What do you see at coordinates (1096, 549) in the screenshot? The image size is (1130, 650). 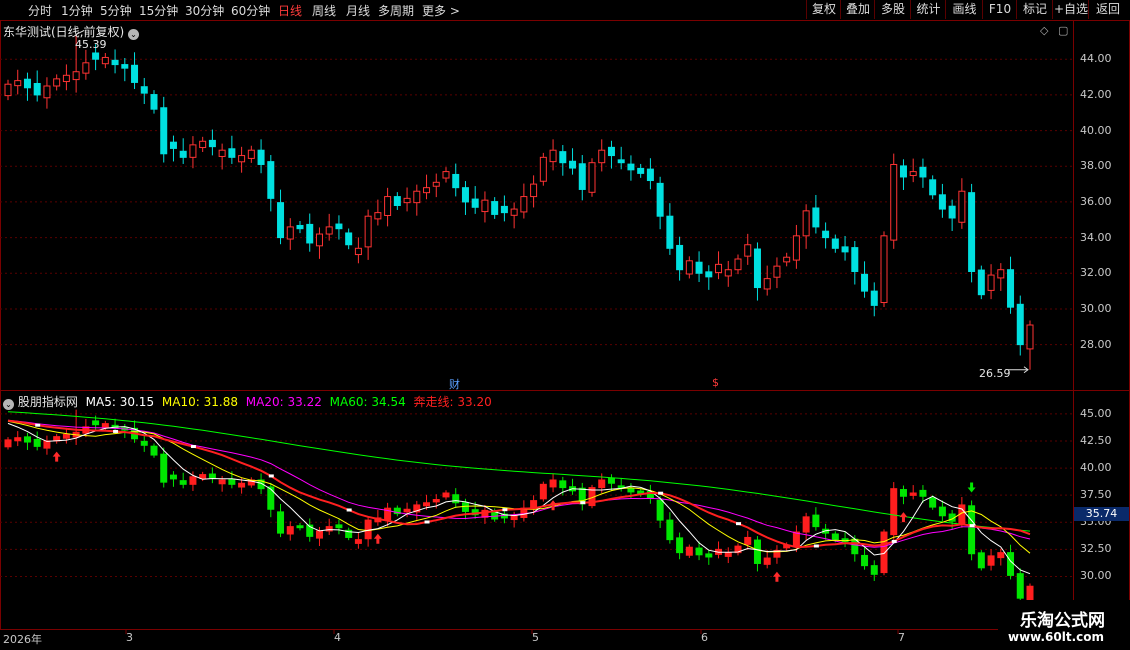 I see `indicator-y-tick: 32.50` at bounding box center [1096, 549].